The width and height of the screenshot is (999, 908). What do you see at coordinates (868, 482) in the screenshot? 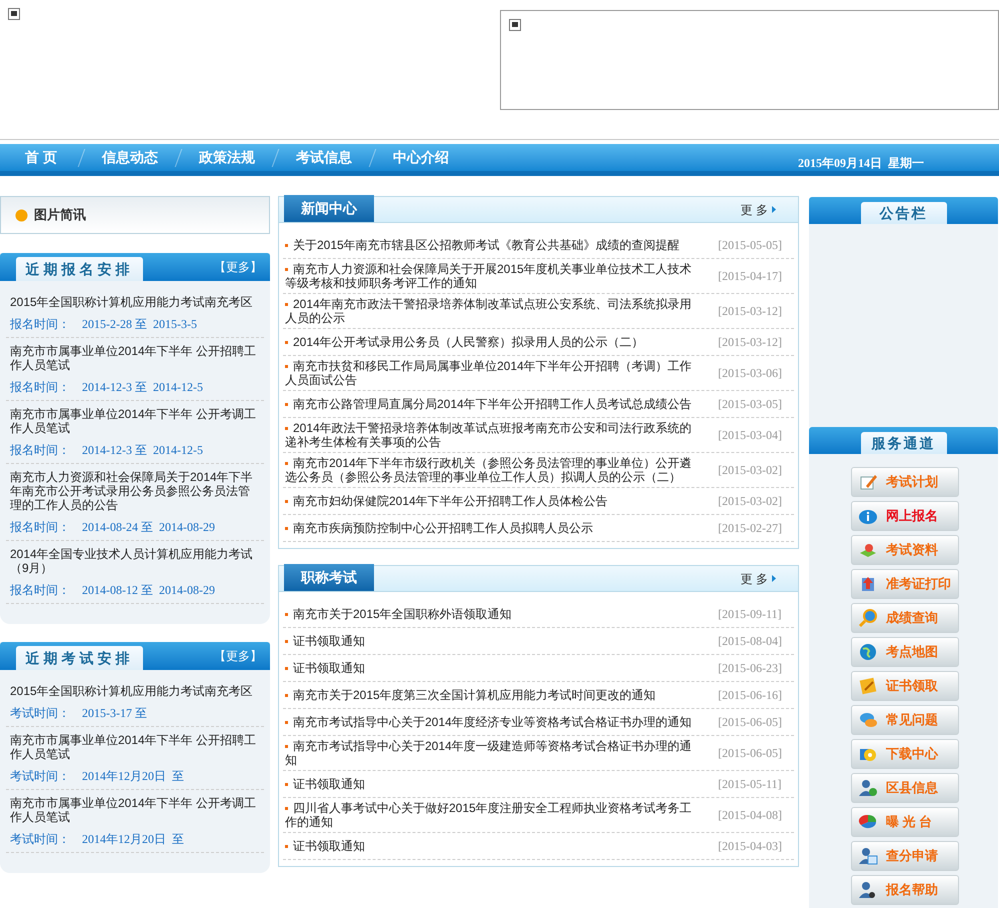
I see `pencil-icon` at bounding box center [868, 482].